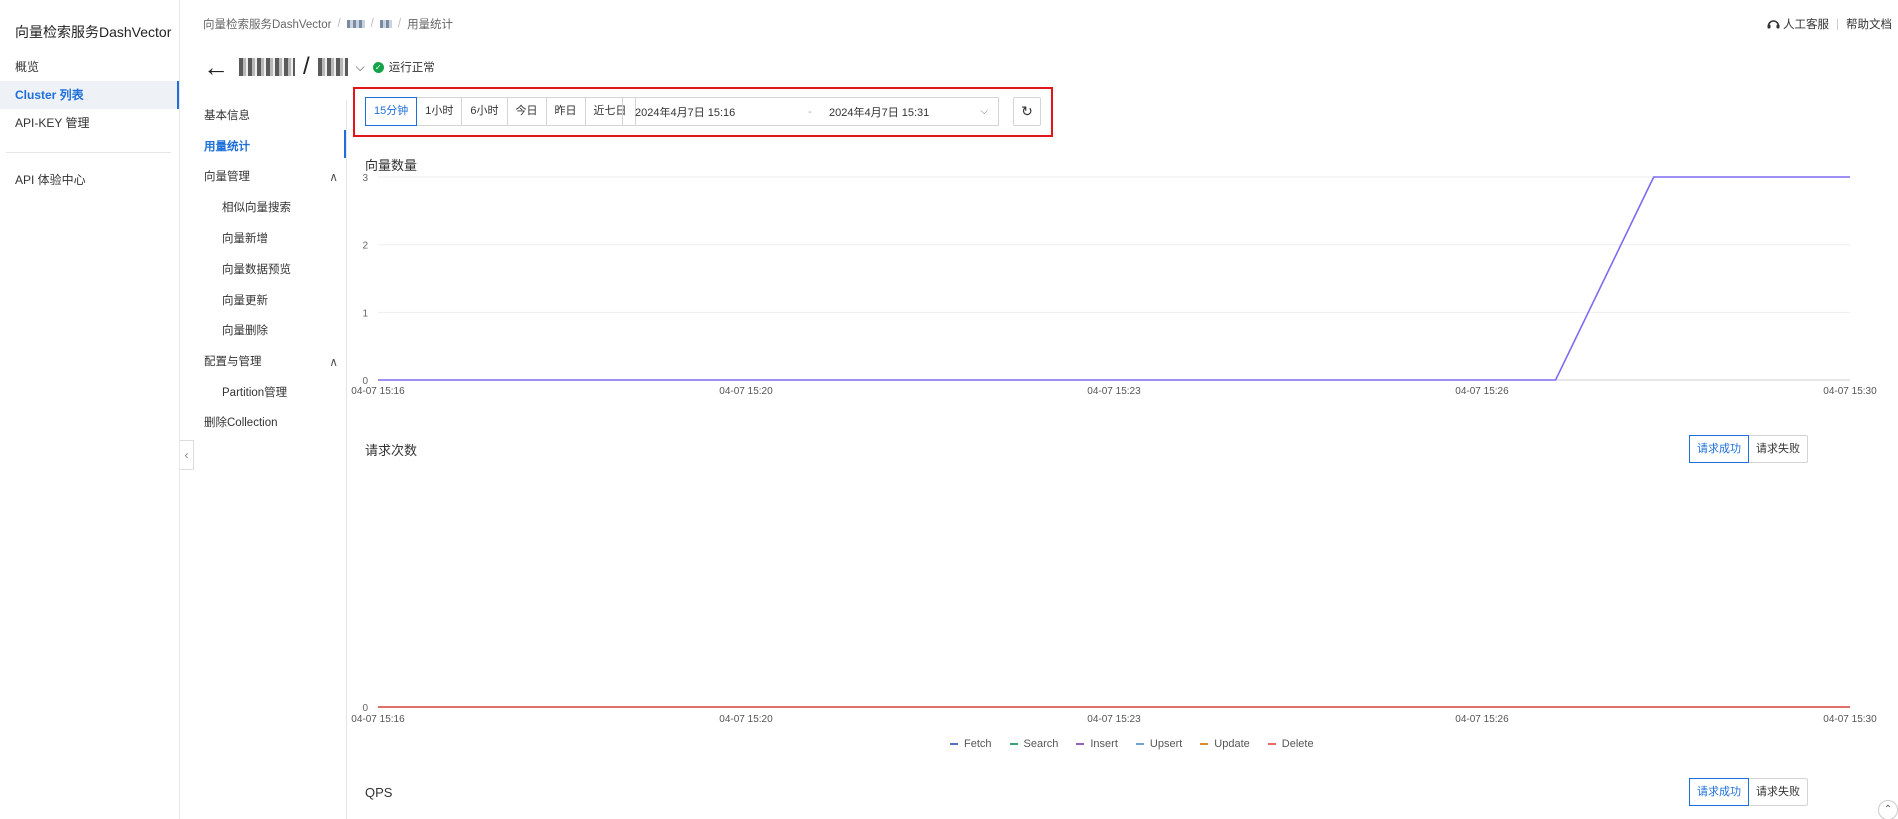 Image resolution: width=1898 pixels, height=819 pixels. Describe the element at coordinates (1104, 744) in the screenshot. I see `legend-label: Insert` at that location.